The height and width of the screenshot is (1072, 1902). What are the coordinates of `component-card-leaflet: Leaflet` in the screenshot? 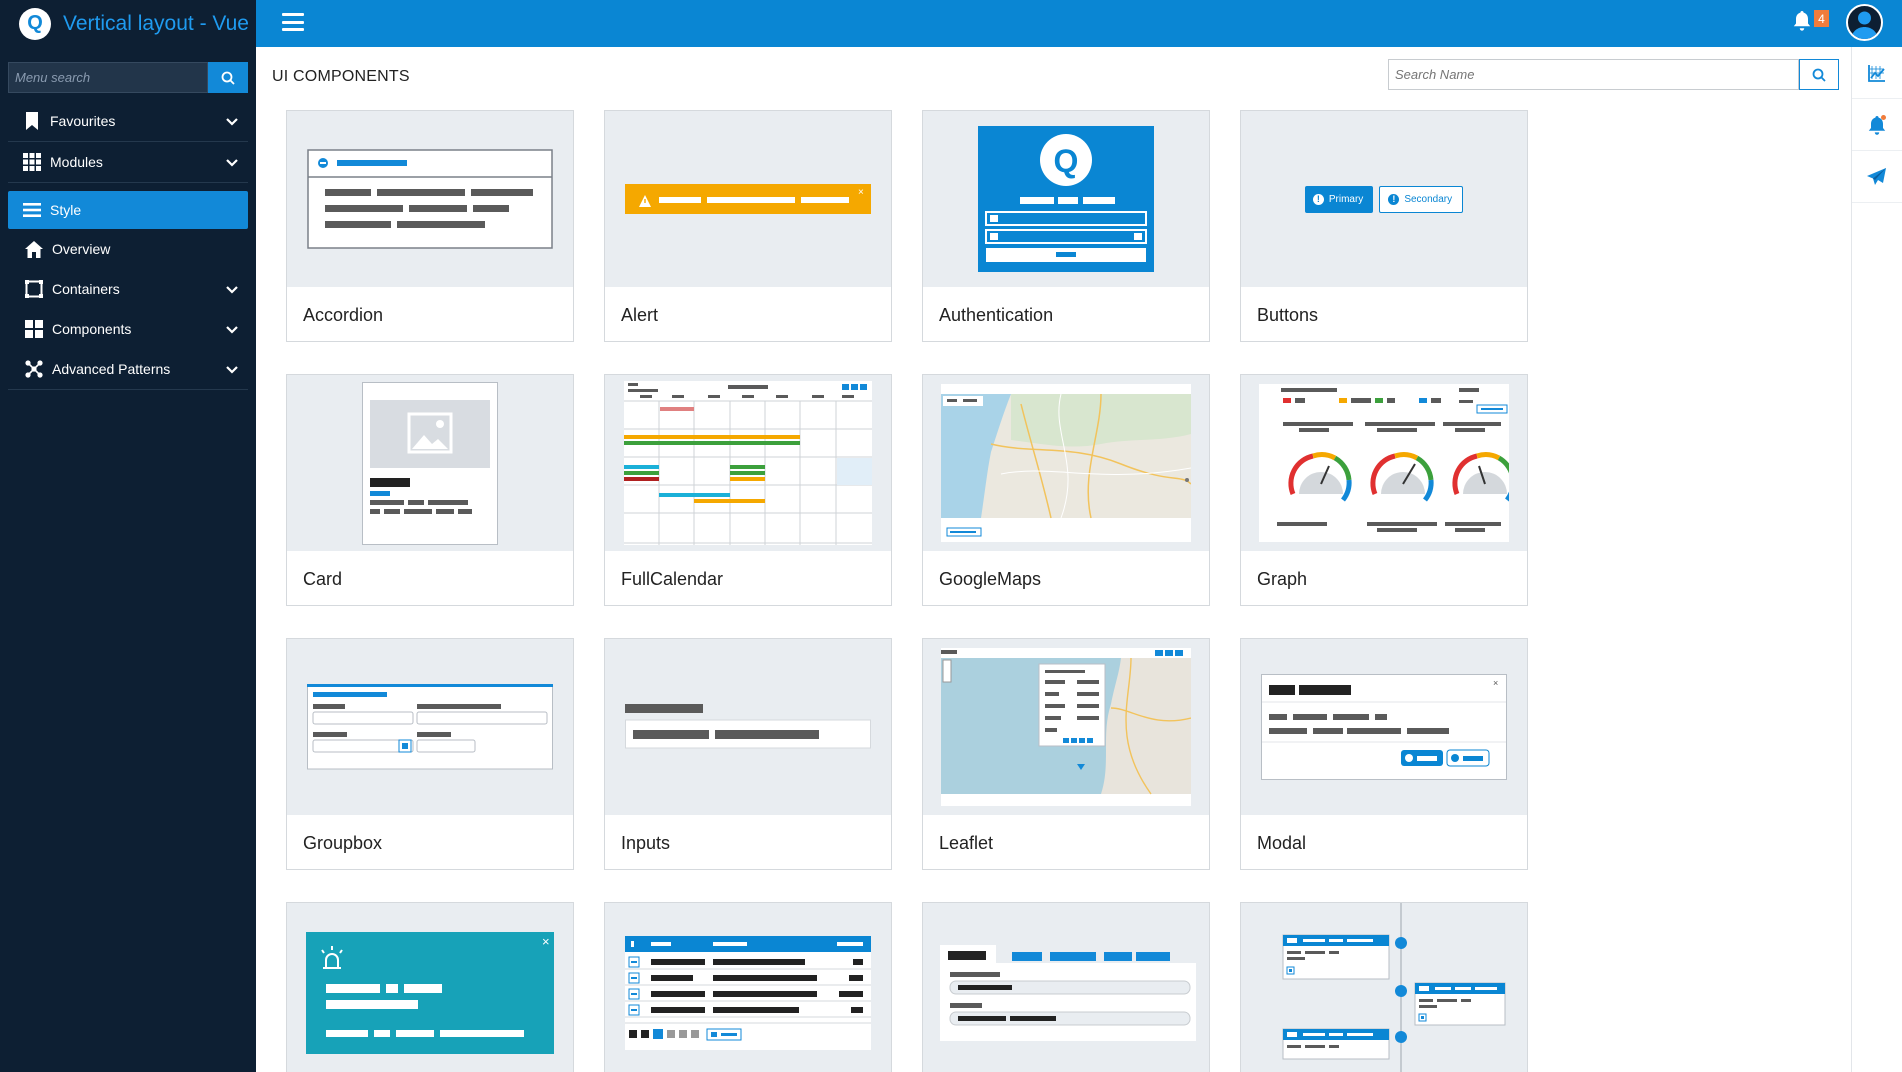 It's located at (1066, 754).